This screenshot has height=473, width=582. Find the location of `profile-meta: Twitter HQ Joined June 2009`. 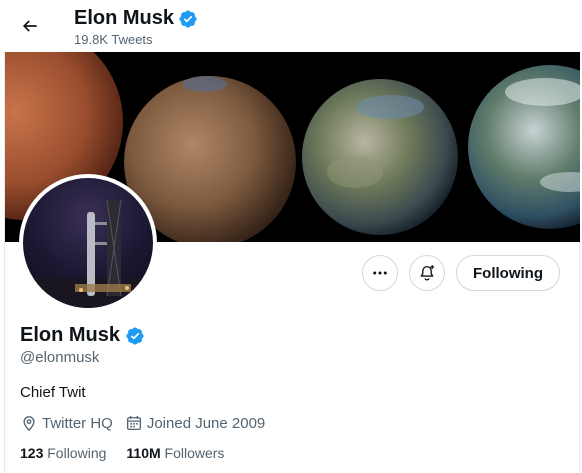

profile-meta: Twitter HQ Joined June 2009 is located at coordinates (142, 423).